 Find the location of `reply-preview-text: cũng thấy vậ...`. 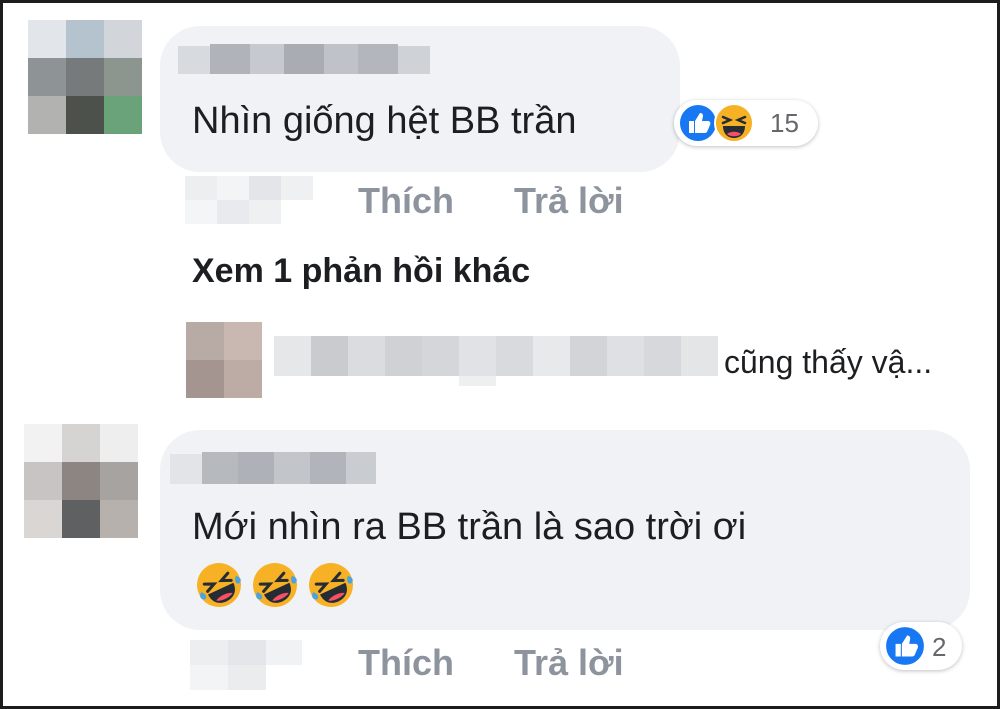

reply-preview-text: cũng thấy vậ... is located at coordinates (828, 362).